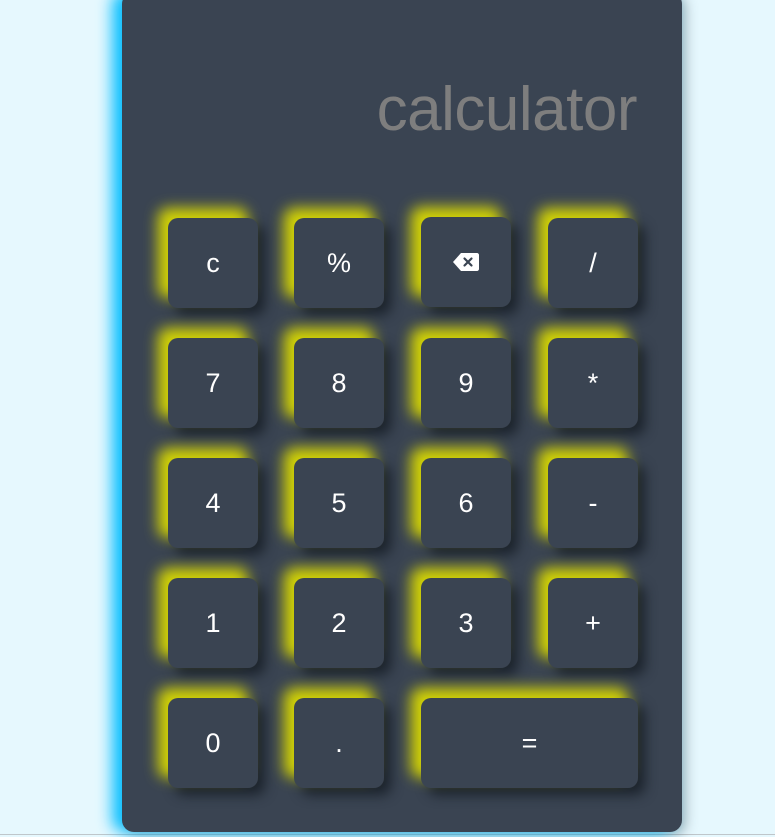 This screenshot has width=775, height=837. I want to click on multiply-button: *, so click(593, 383).